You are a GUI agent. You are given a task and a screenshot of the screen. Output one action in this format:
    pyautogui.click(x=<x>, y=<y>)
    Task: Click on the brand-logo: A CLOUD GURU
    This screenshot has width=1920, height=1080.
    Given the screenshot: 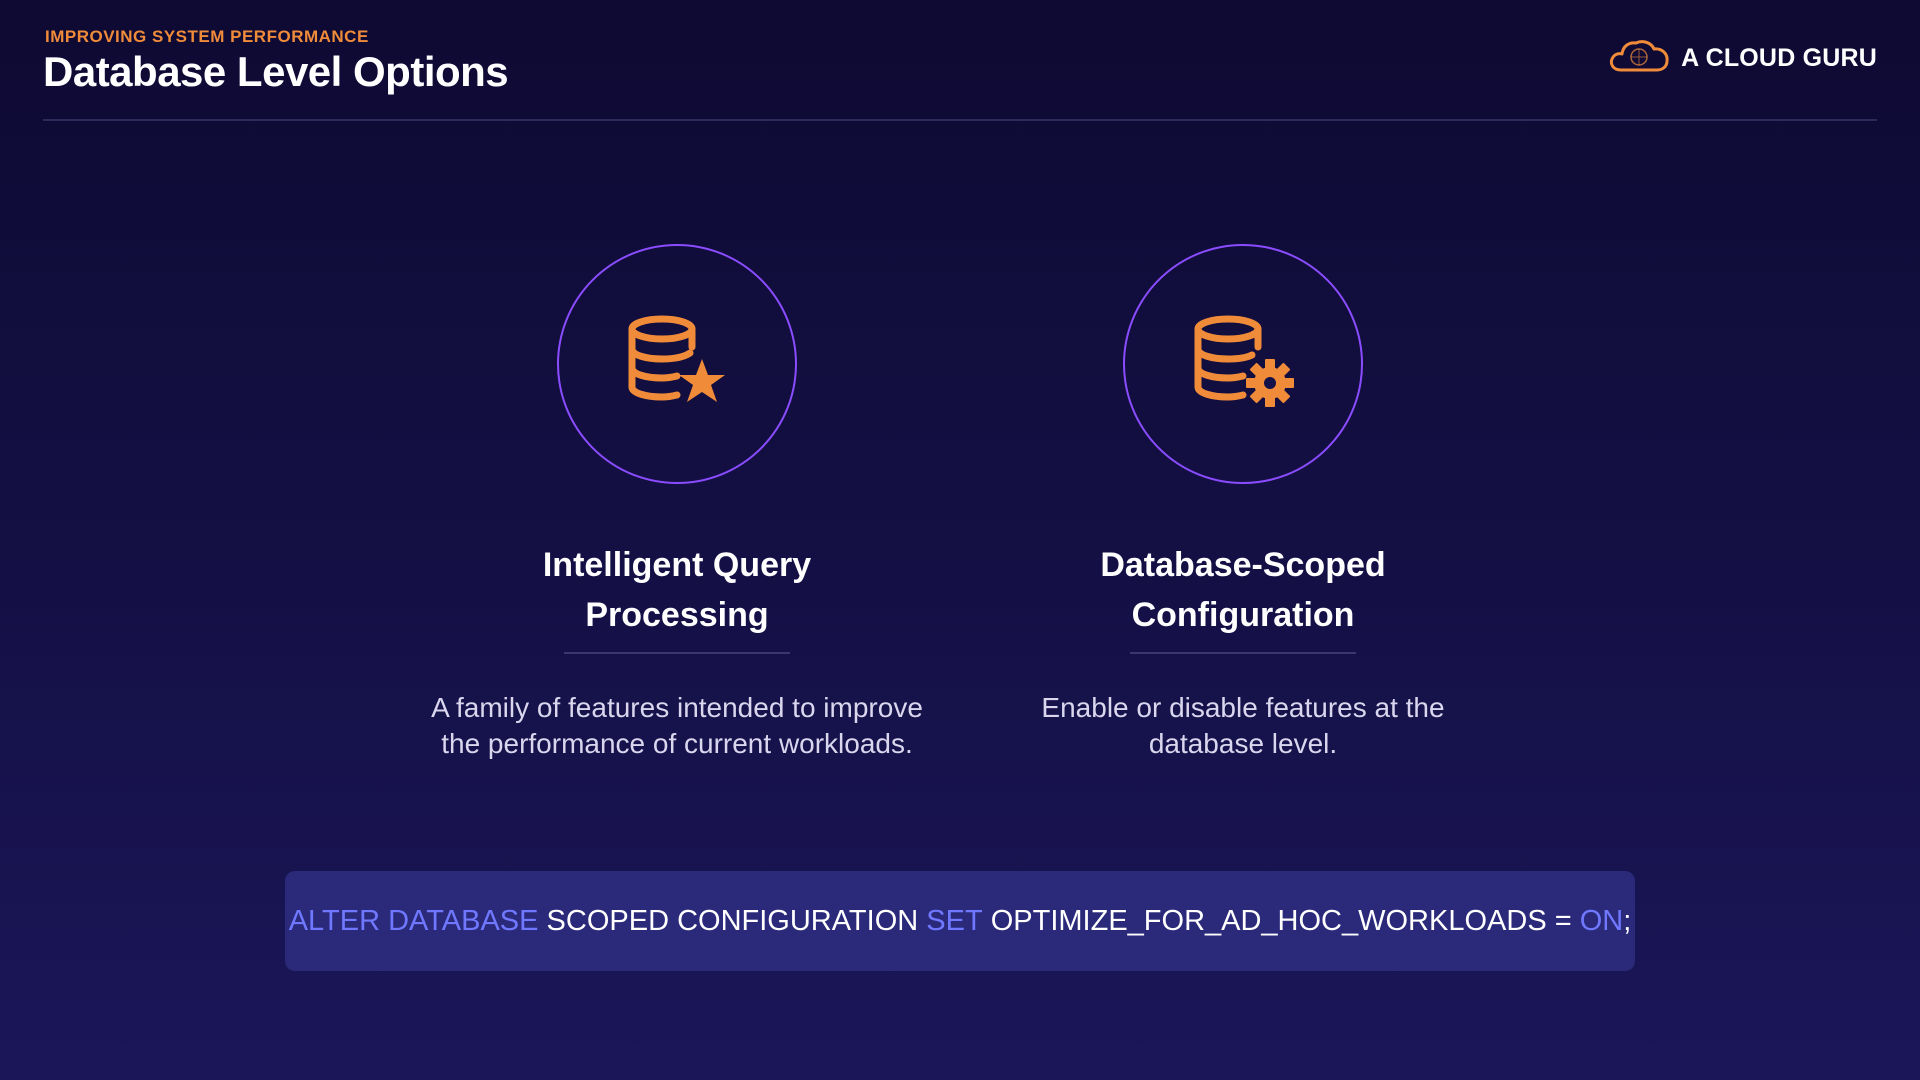 What is the action you would take?
    pyautogui.click(x=1742, y=58)
    